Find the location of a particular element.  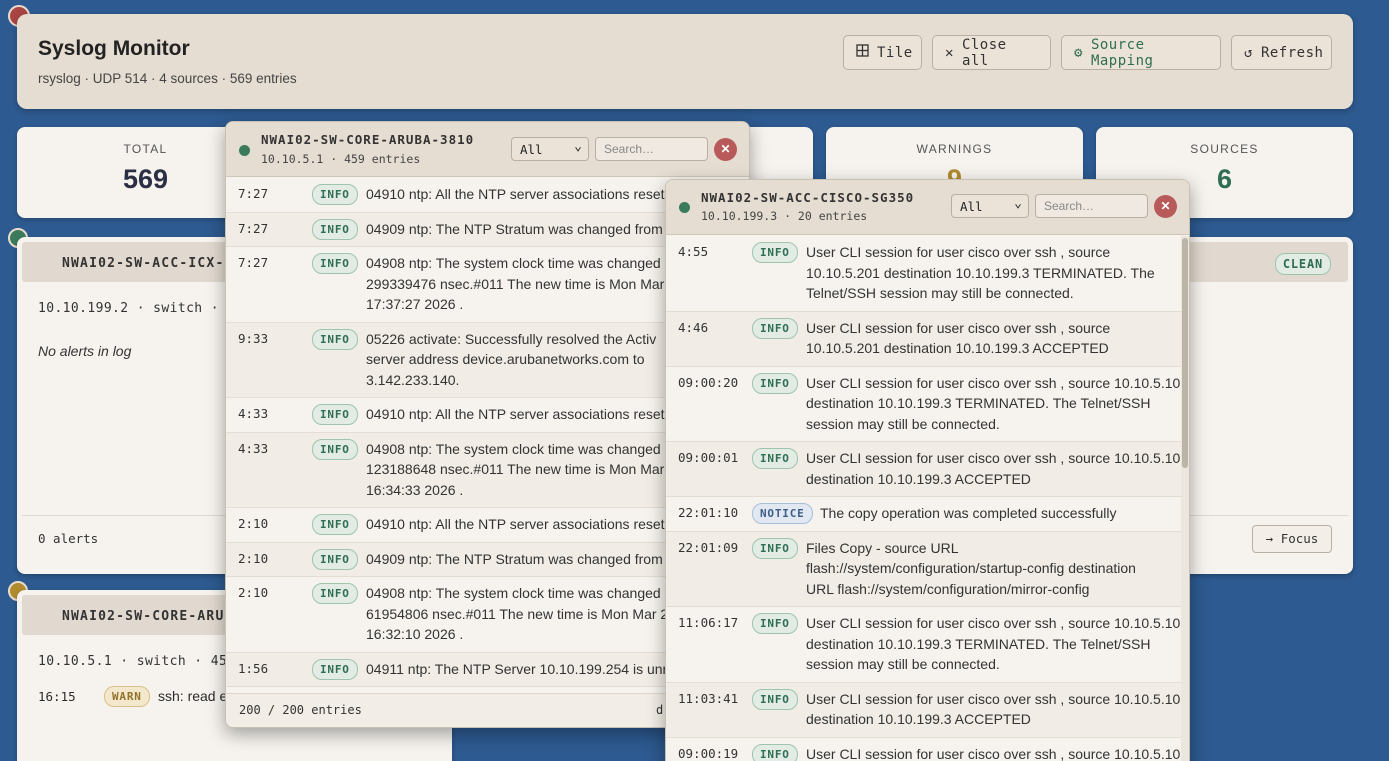

panel-meta: 10.10.199.3 · 20 entries is located at coordinates (784, 216).